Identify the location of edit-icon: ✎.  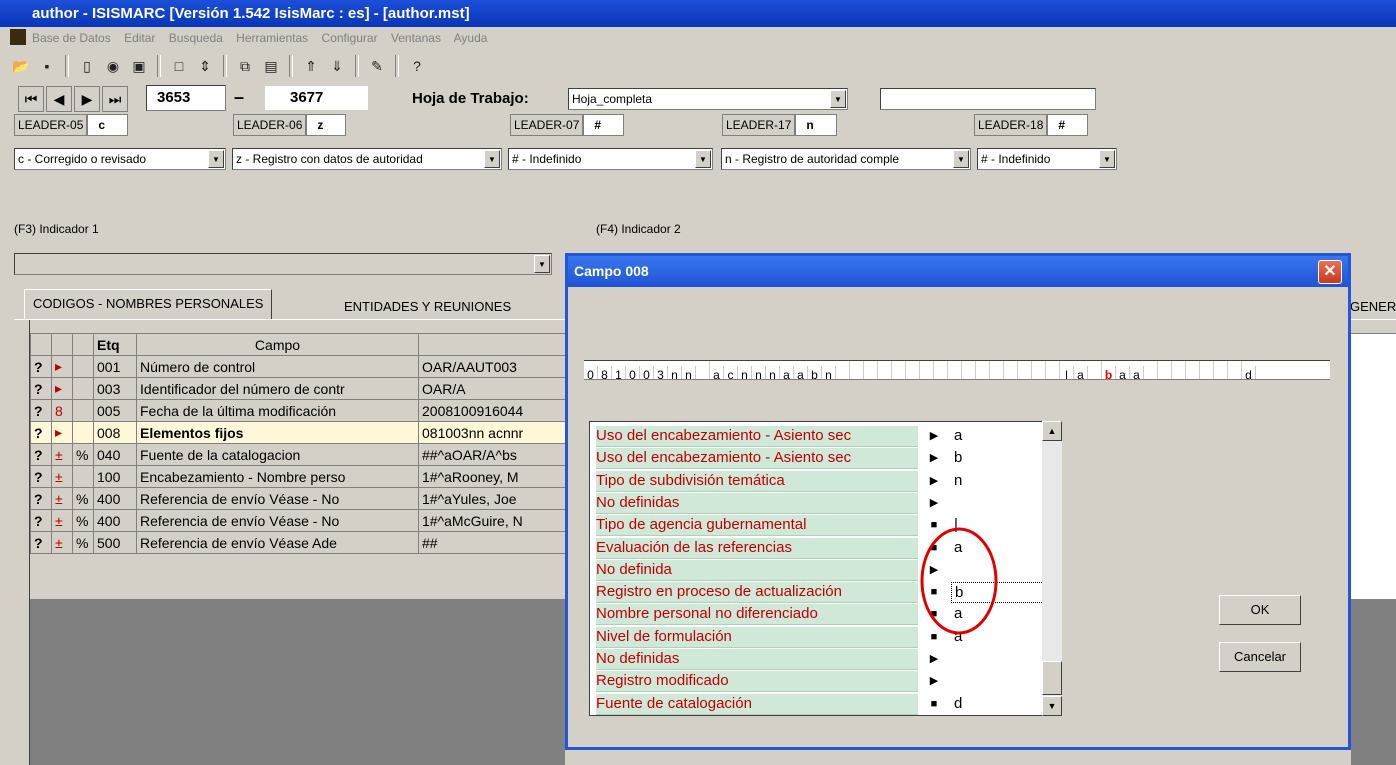
(377, 66).